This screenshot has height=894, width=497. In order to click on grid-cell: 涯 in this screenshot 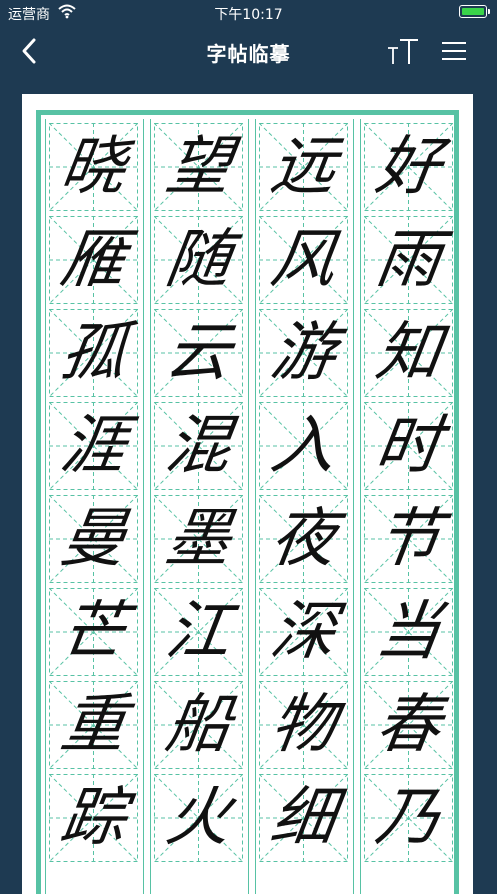, I will do `click(93, 446)`.